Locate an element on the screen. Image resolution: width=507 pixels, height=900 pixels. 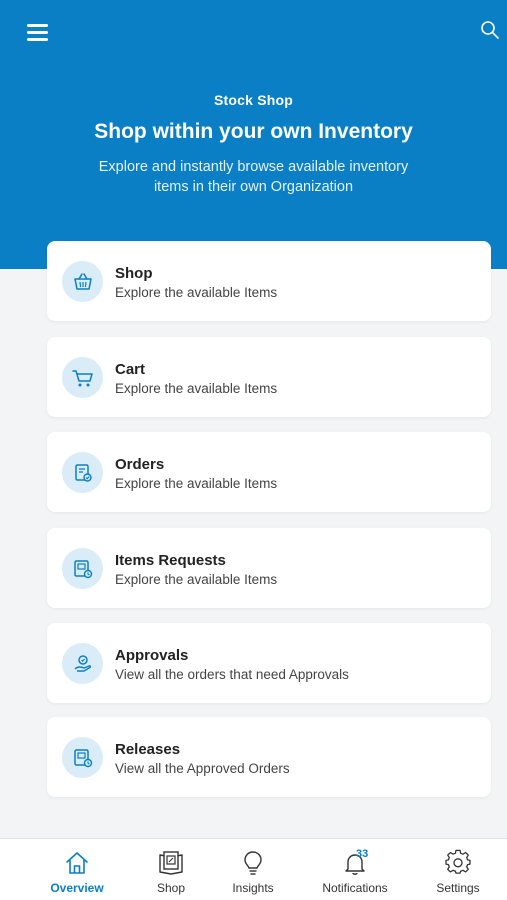
card-description: View all the Approved Orders is located at coordinates (202, 768).